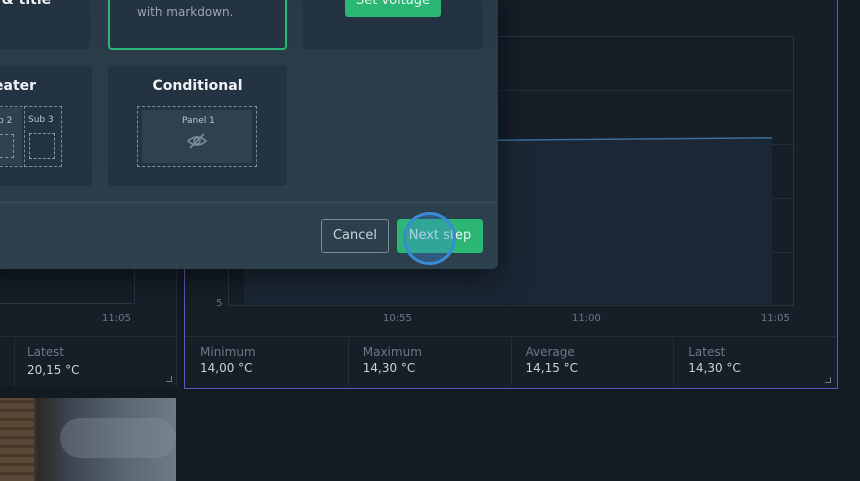 The height and width of the screenshot is (481, 860). I want to click on stat-latest: Latest 14,30 °C, so click(755, 361).